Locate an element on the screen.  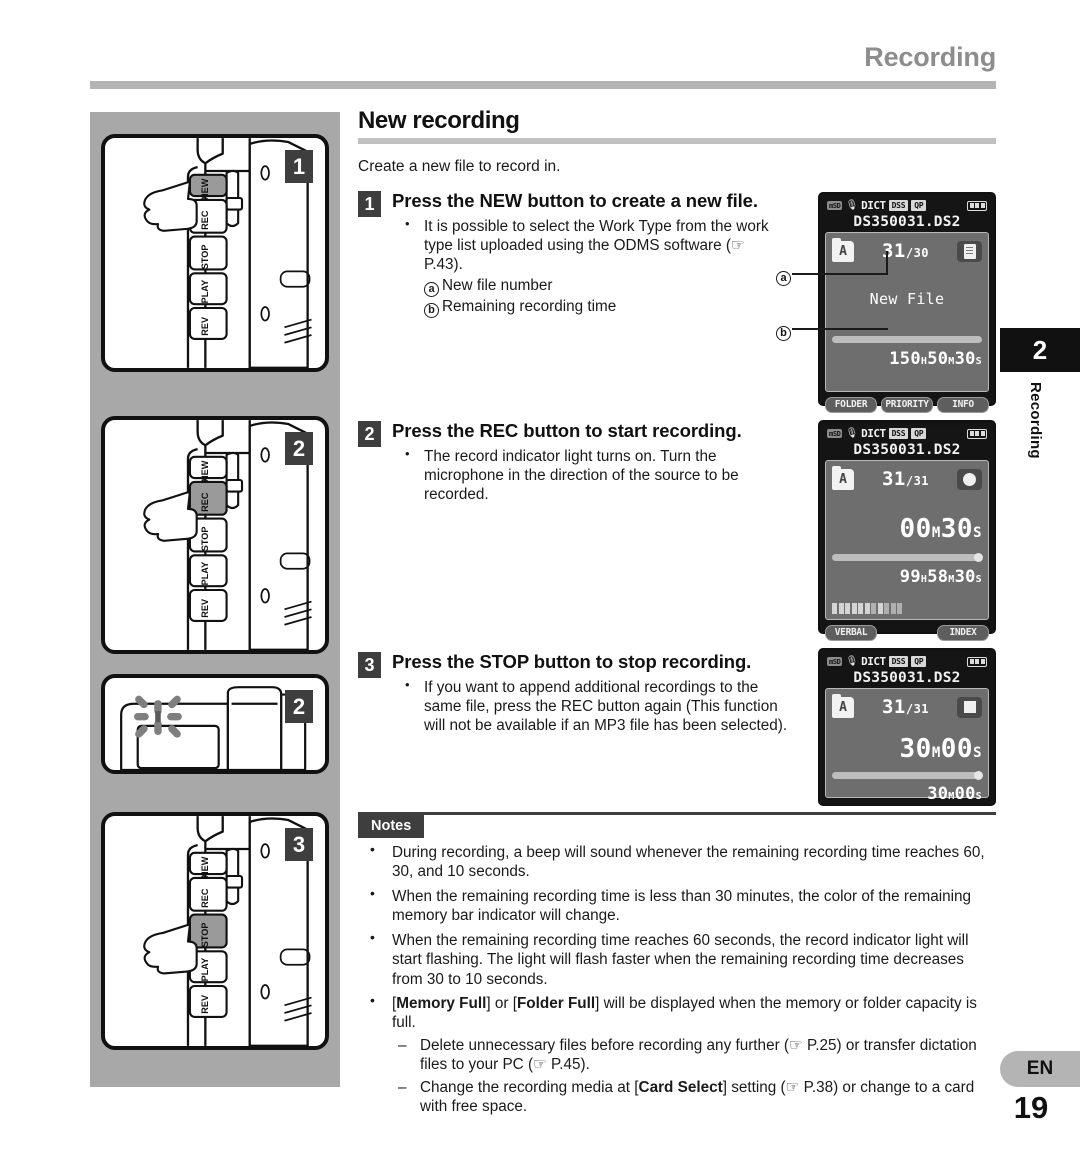
lcd-2-file-number: 31/31 is located at coordinates (905, 479).